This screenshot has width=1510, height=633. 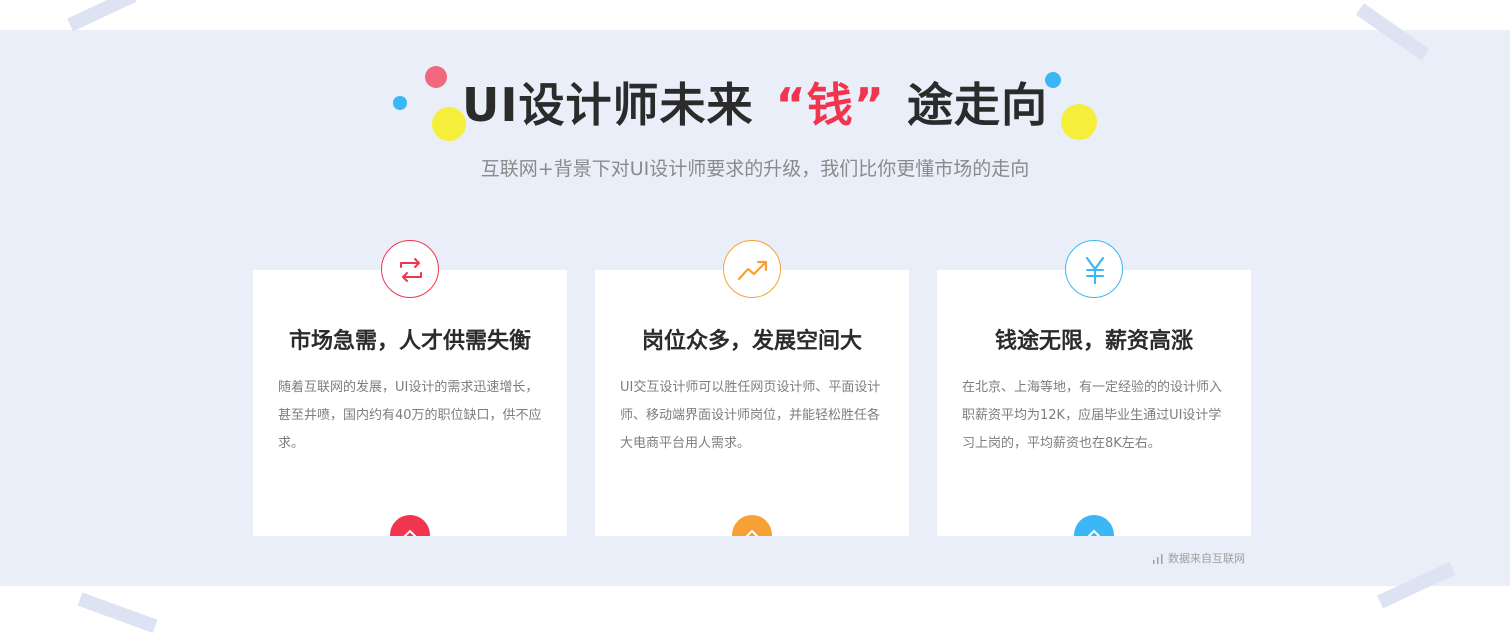 What do you see at coordinates (608, 105) in the screenshot?
I see `title-prefix: UI设计师未来` at bounding box center [608, 105].